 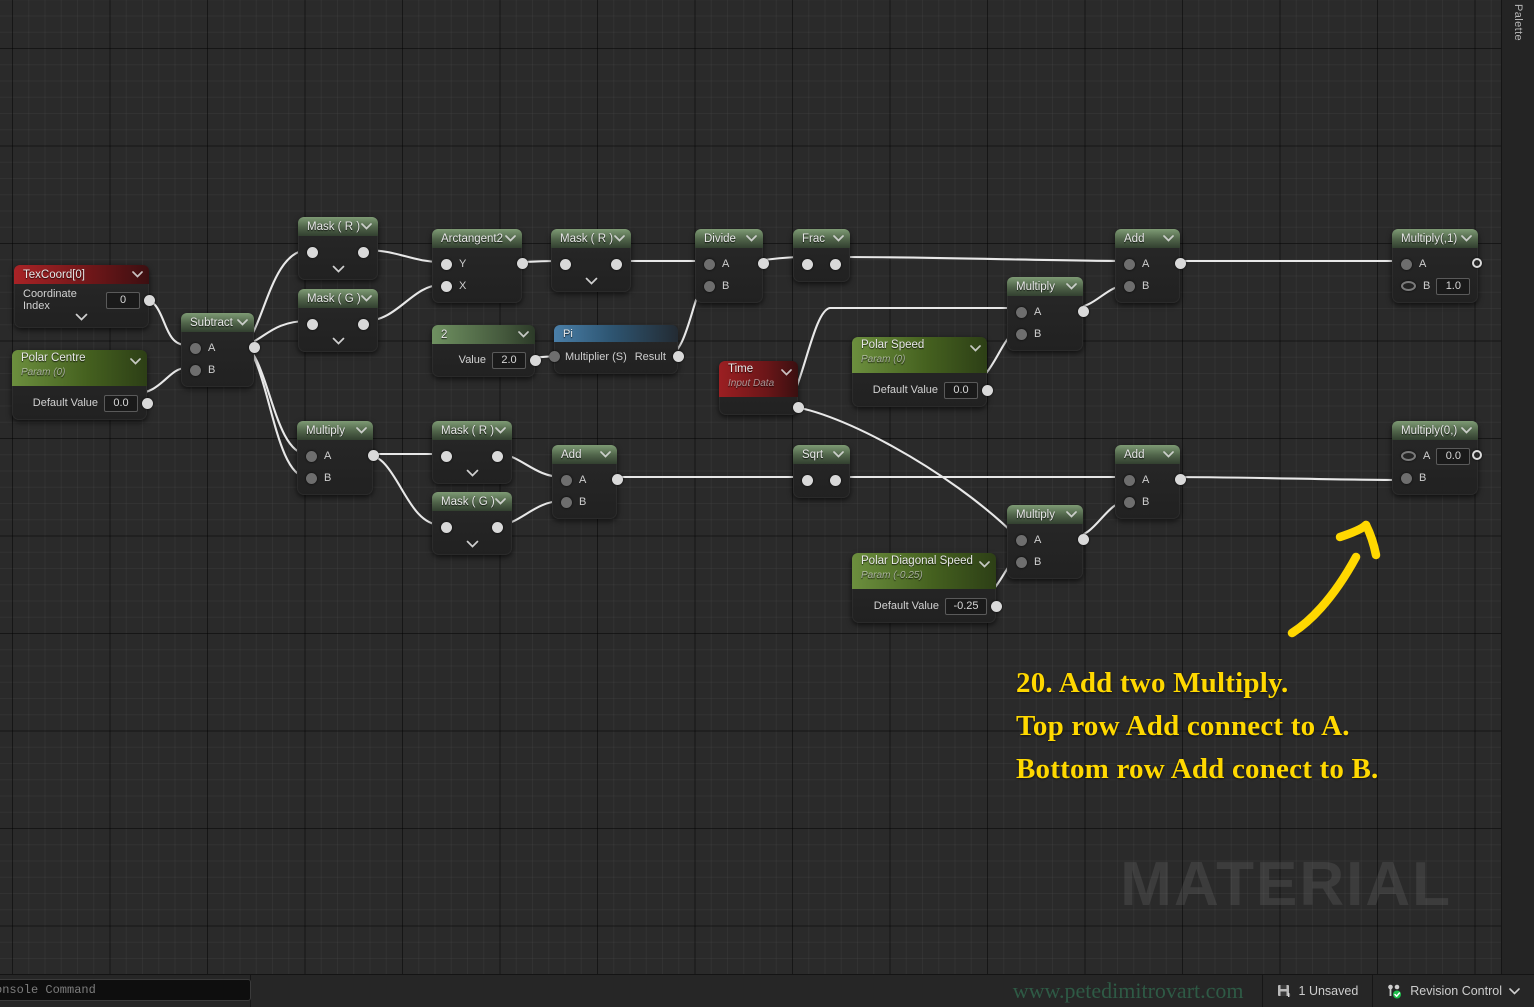 I want to click on node-arctangent2: Arctangent2 Y X, so click(x=480, y=266).